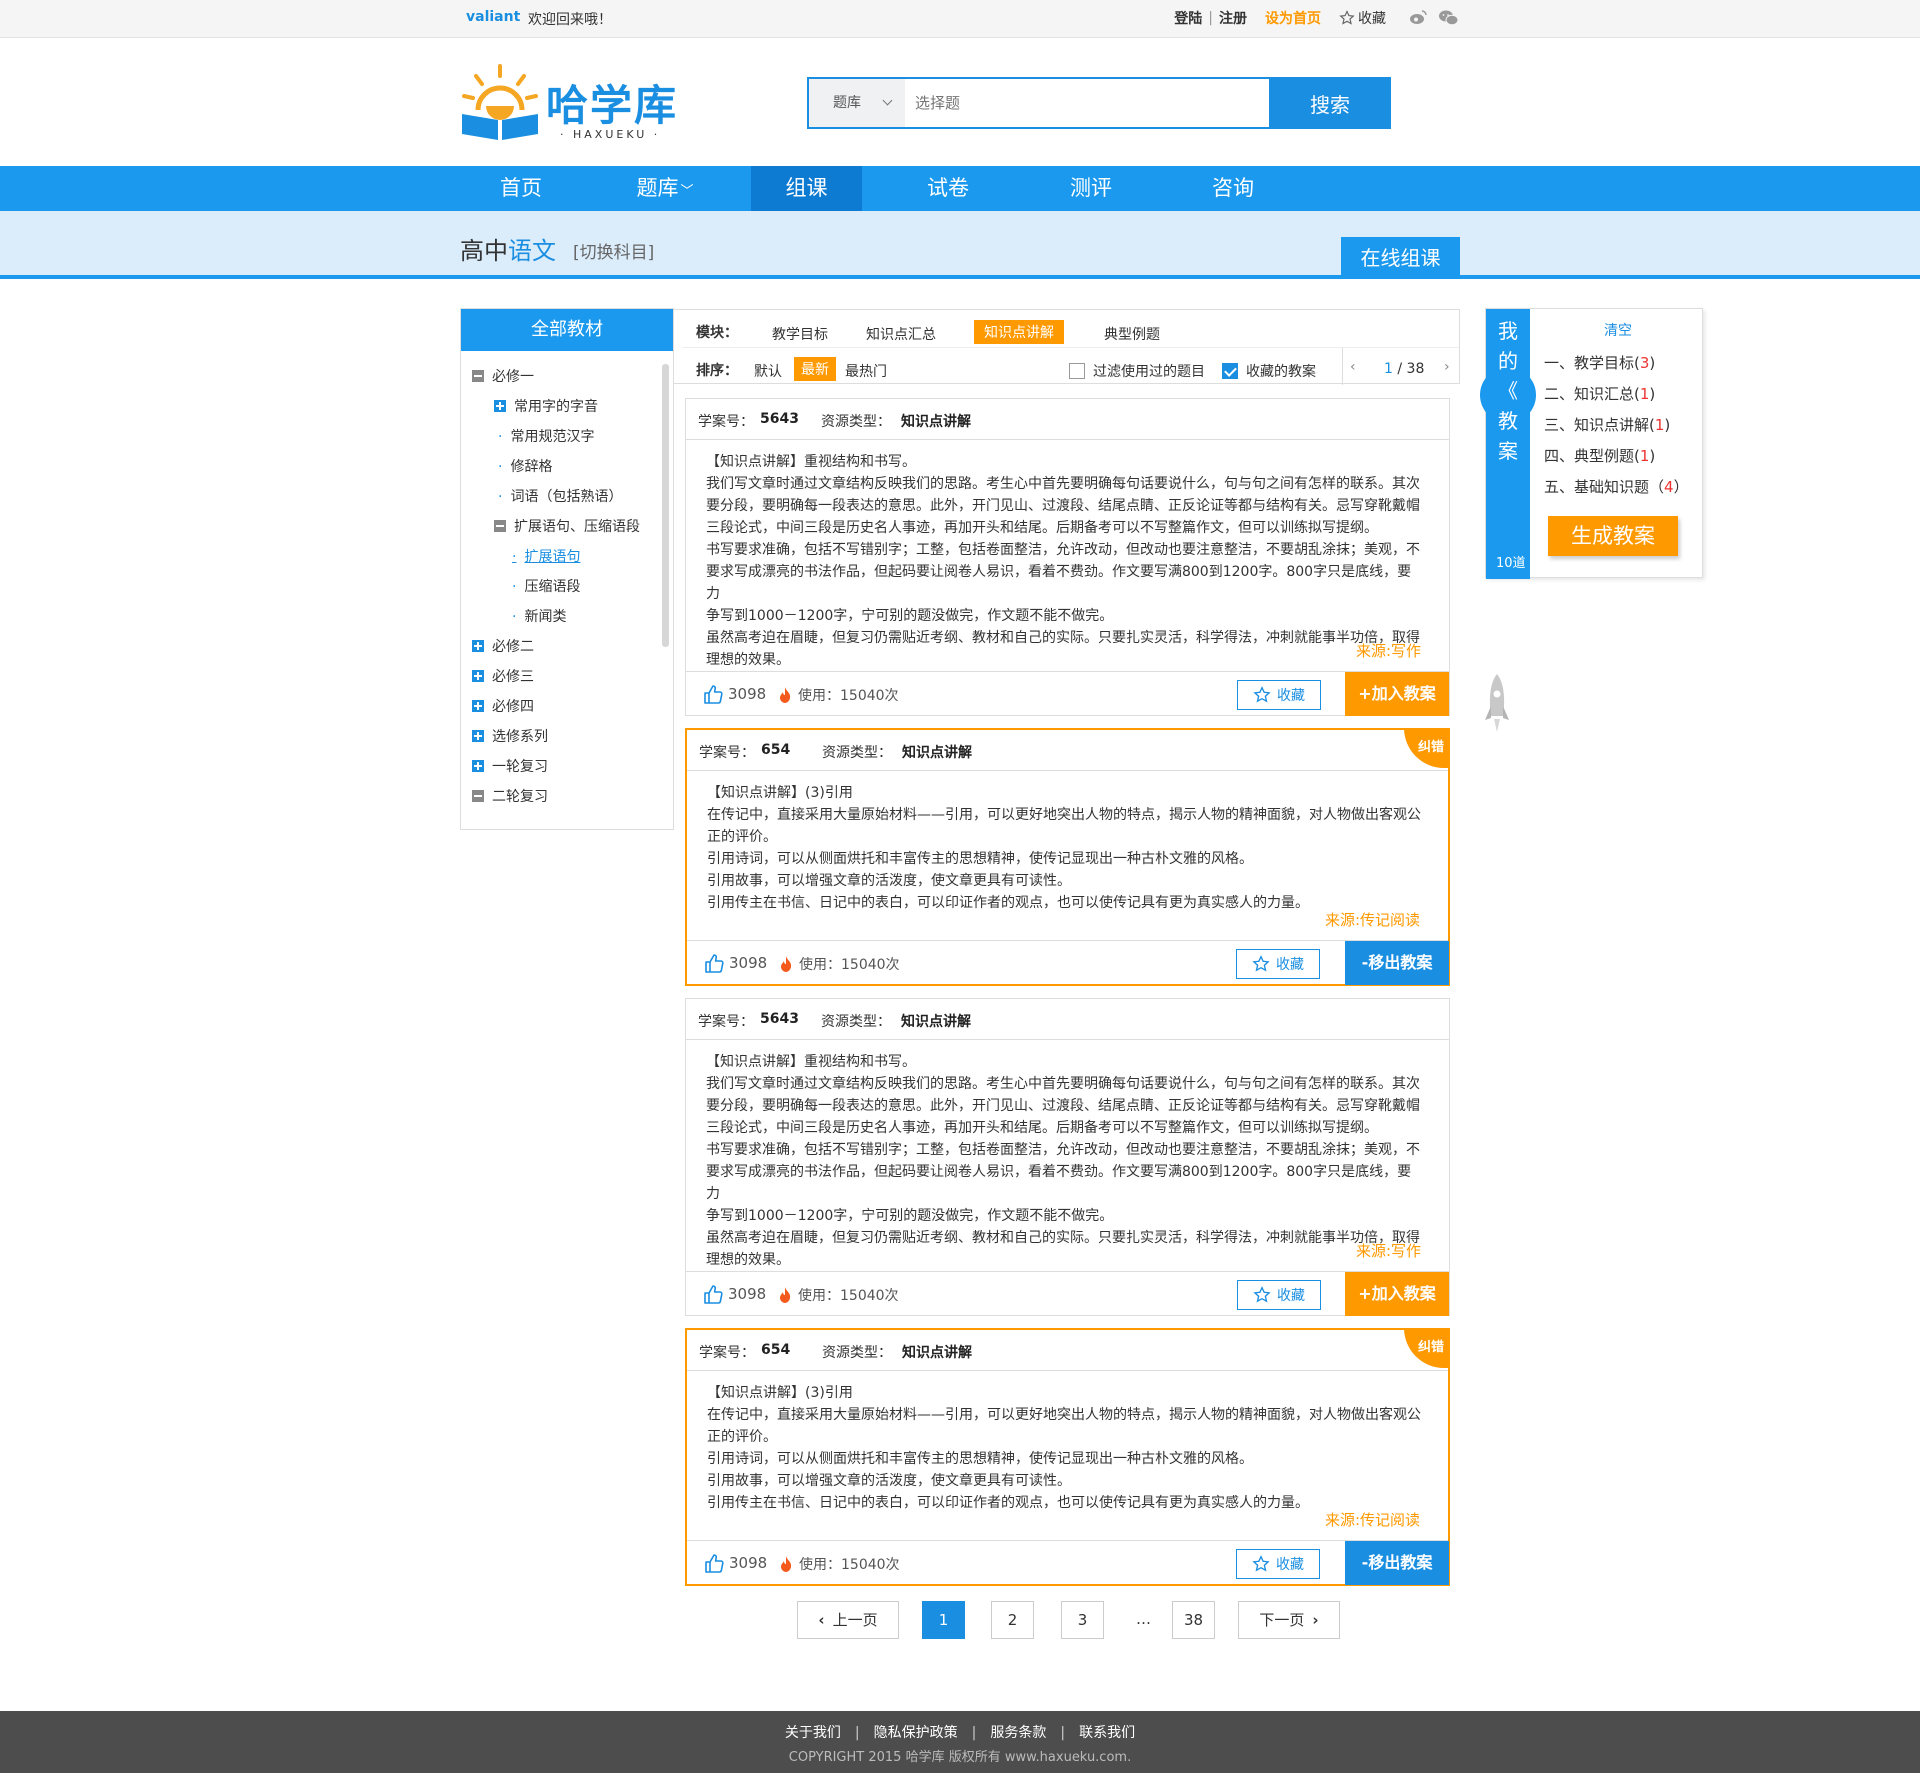  I want to click on set-home-link: 设为首页, so click(1293, 18).